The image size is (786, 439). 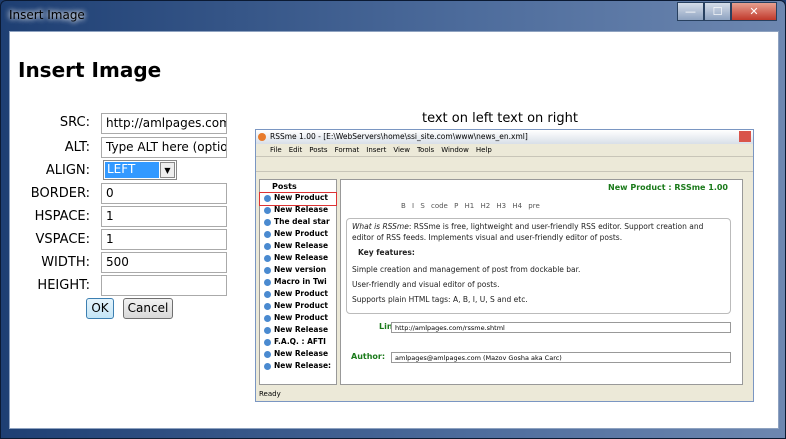 I want to click on vspace-input: 1, so click(x=164, y=239).